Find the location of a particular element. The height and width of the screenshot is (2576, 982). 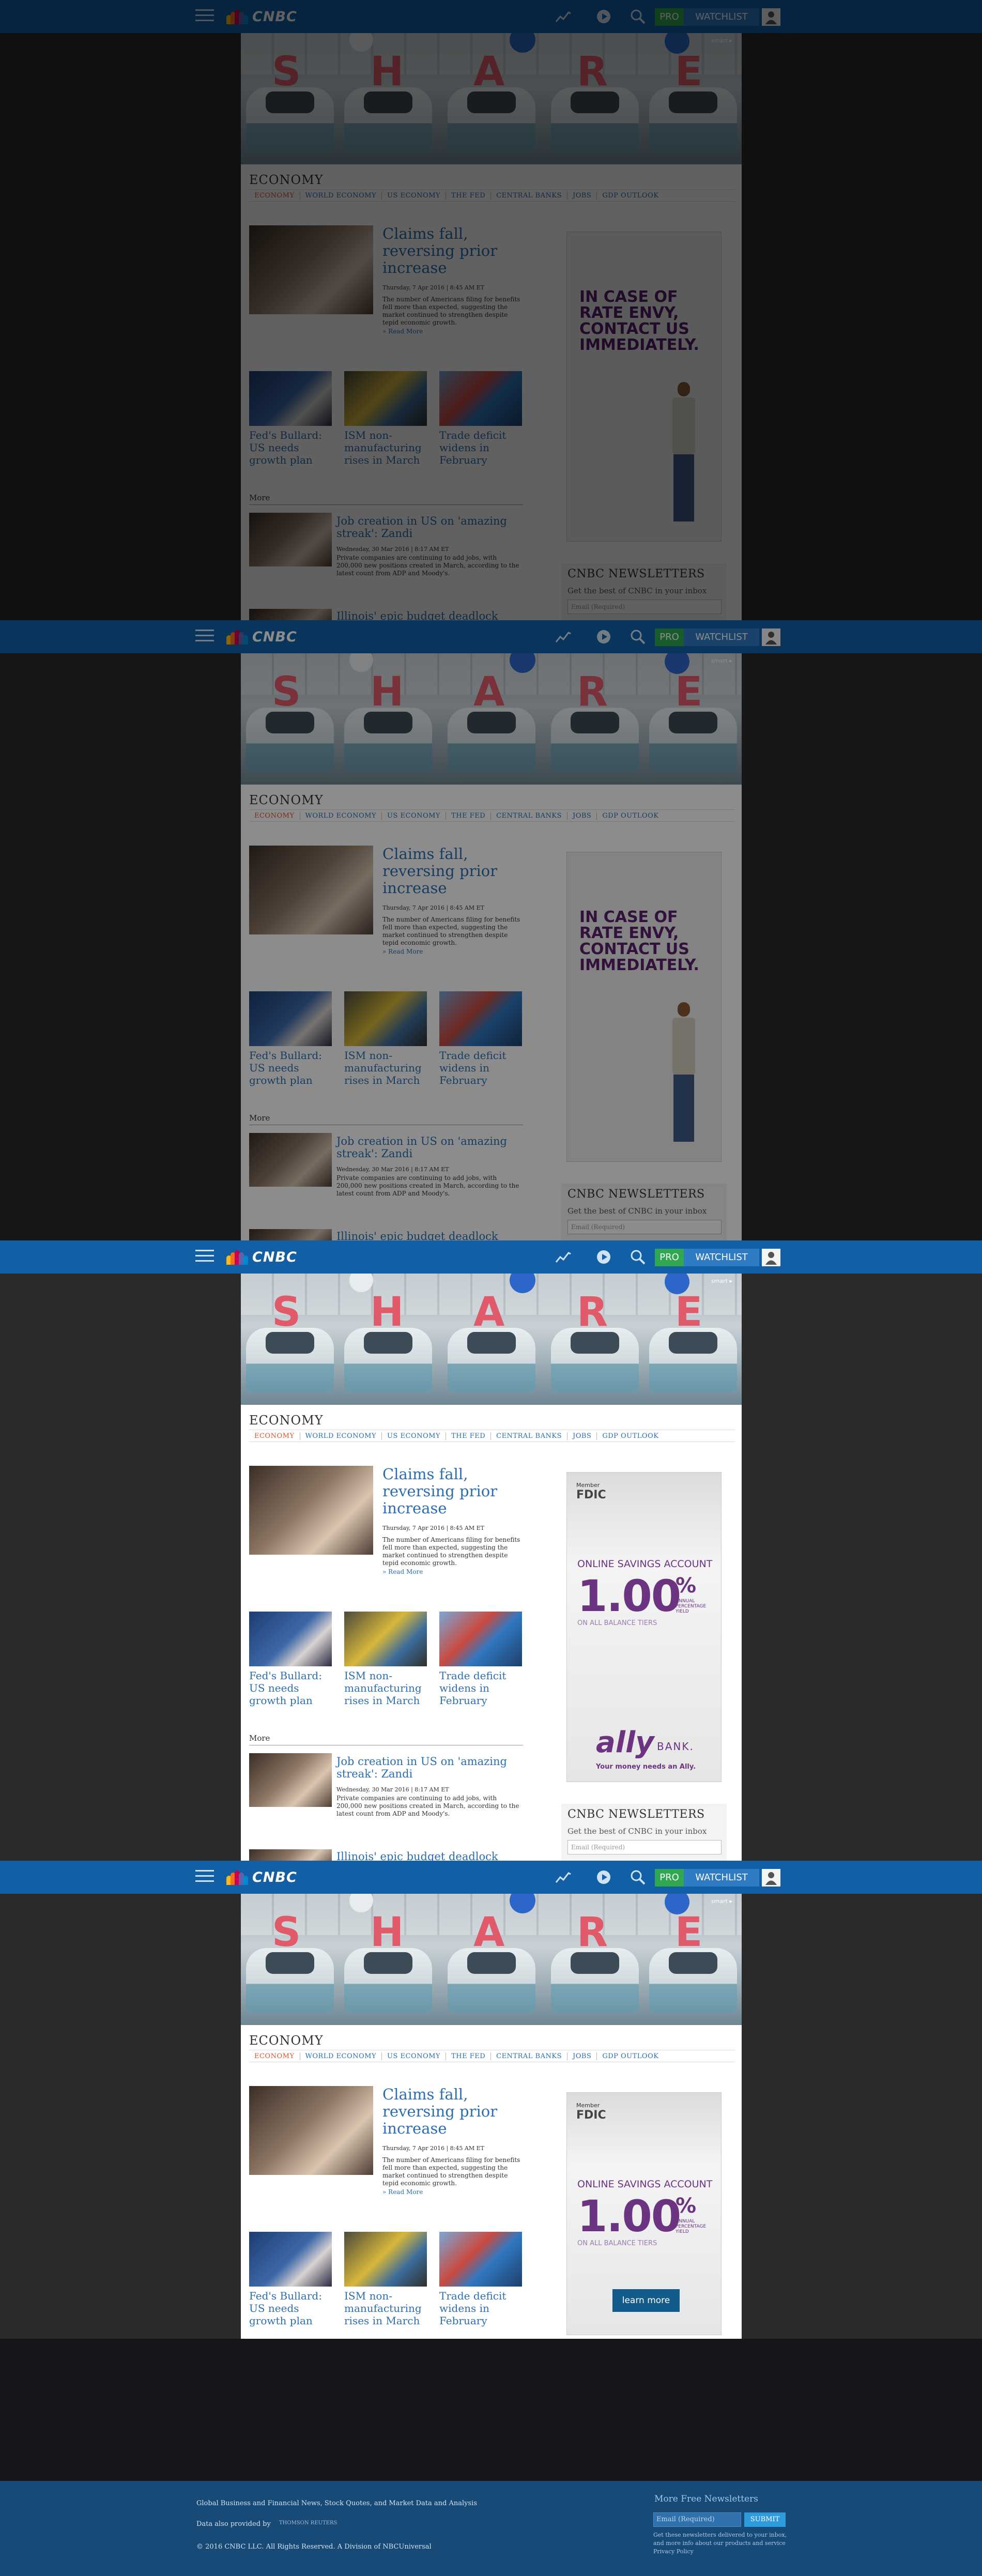

data-provider-logo: THOMSON REUTERS is located at coordinates (308, 2523).